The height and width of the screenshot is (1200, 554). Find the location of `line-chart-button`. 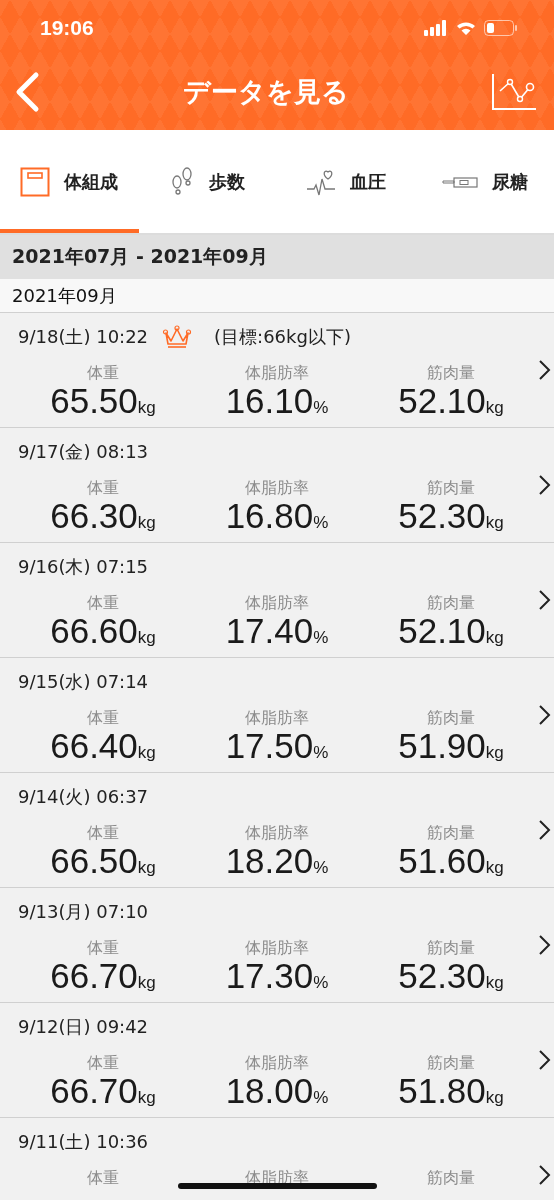

line-chart-button is located at coordinates (514, 92).